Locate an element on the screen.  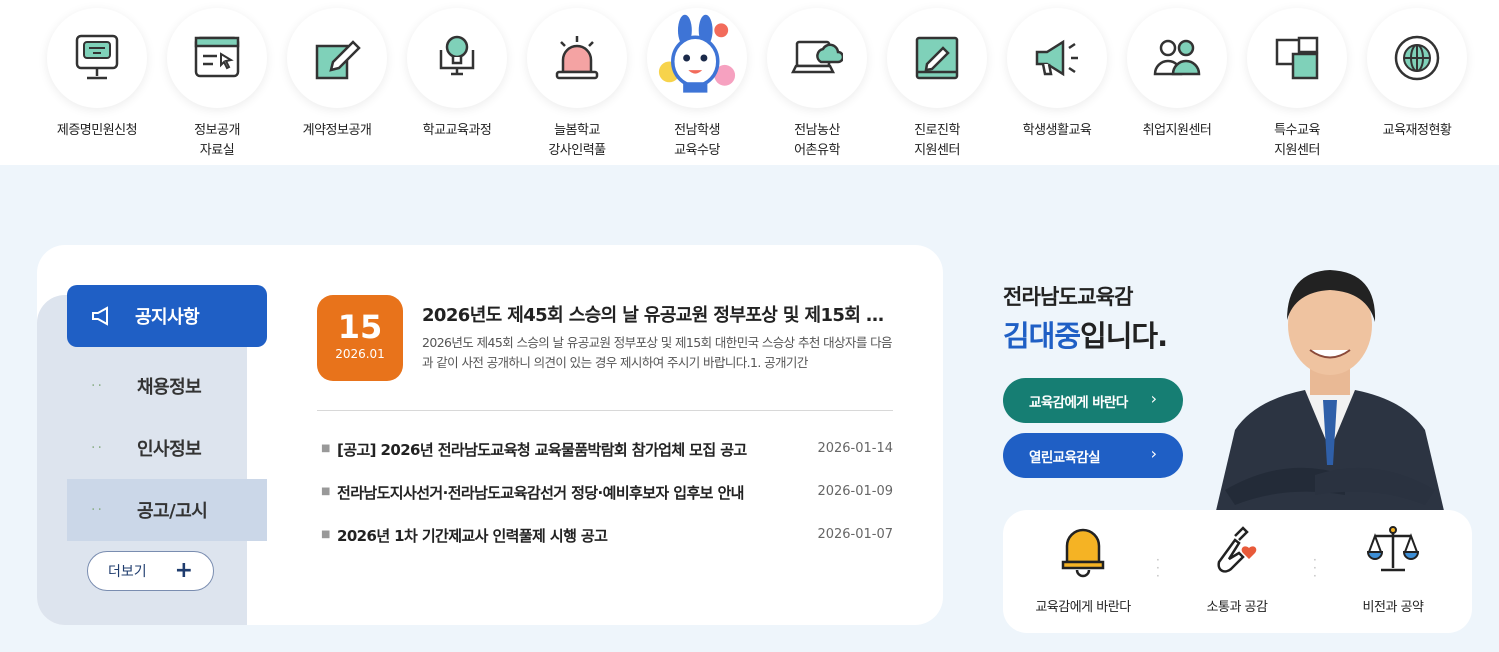
list-item-title: [공고] 2026년 전라남도교육청 교육물품박람회 참가업체 모집 공고 is located at coordinates (542, 450).